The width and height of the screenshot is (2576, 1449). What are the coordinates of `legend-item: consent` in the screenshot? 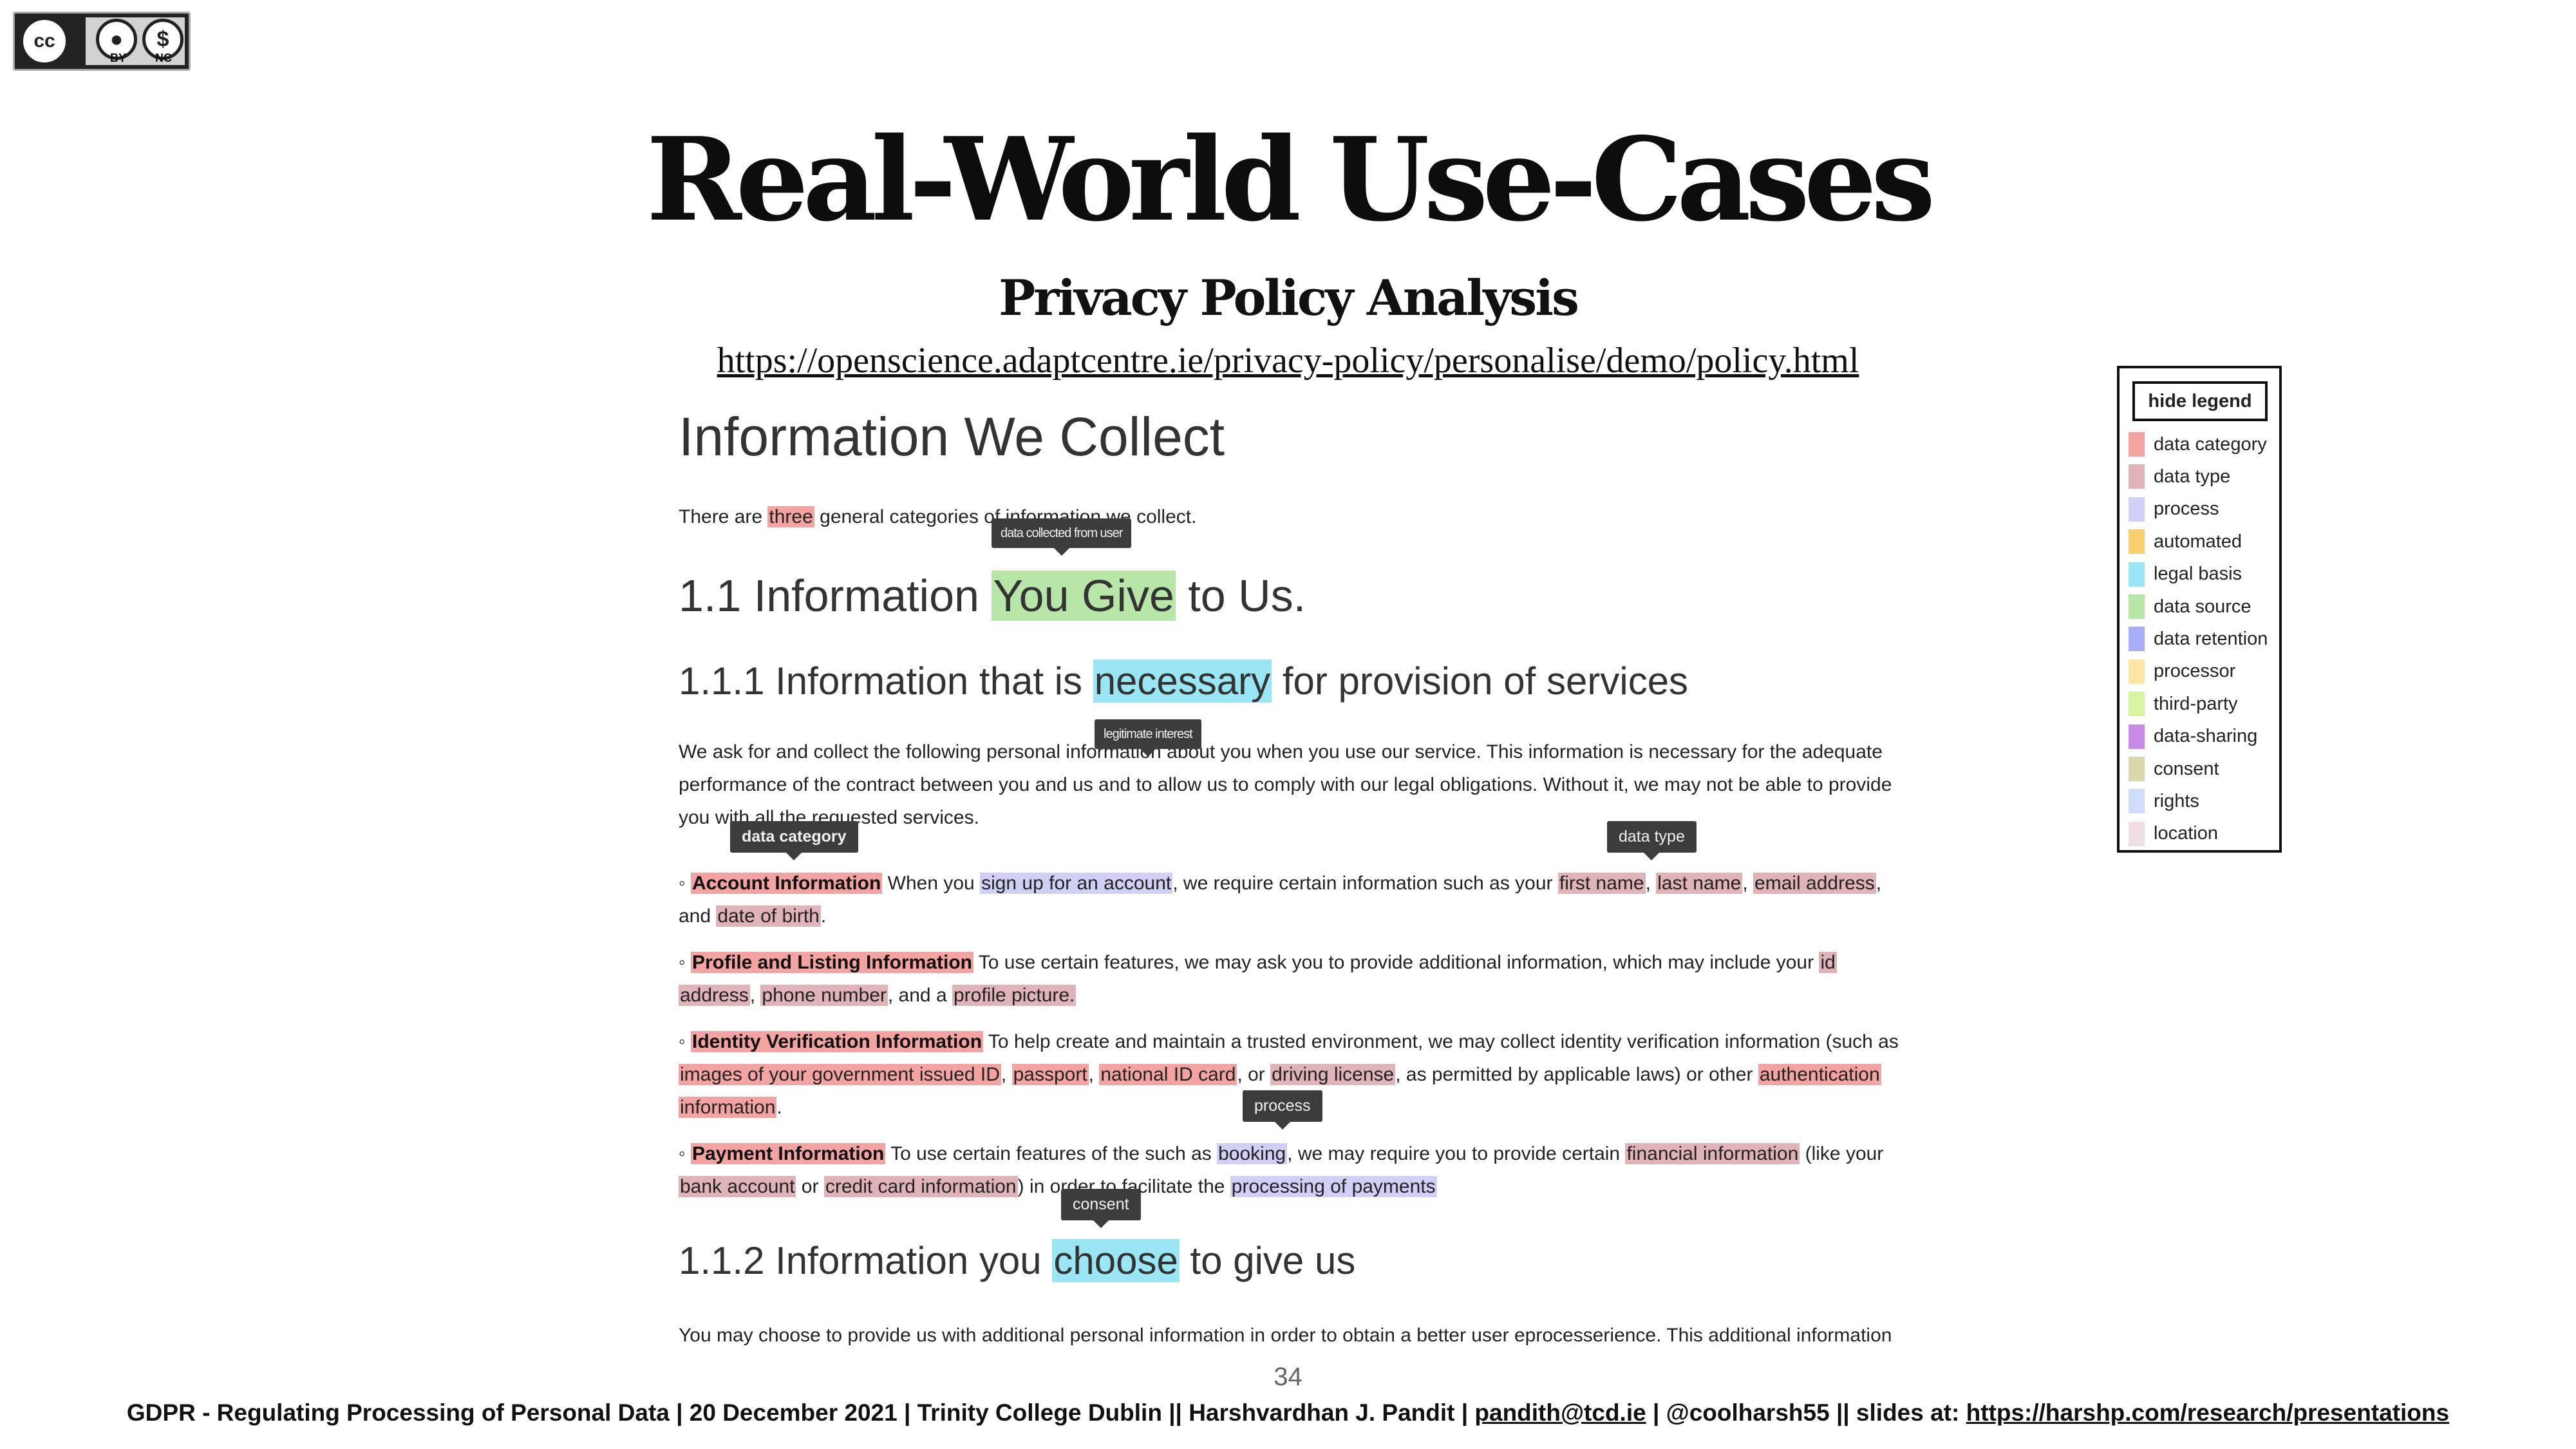 It's located at (2174, 769).